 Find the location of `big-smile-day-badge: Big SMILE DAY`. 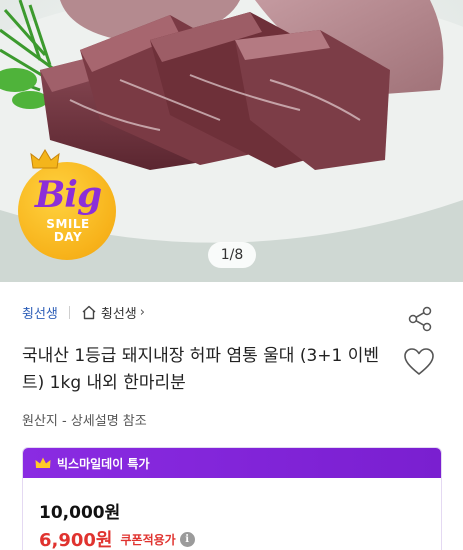

big-smile-day-badge: Big SMILE DAY is located at coordinates (68, 208).